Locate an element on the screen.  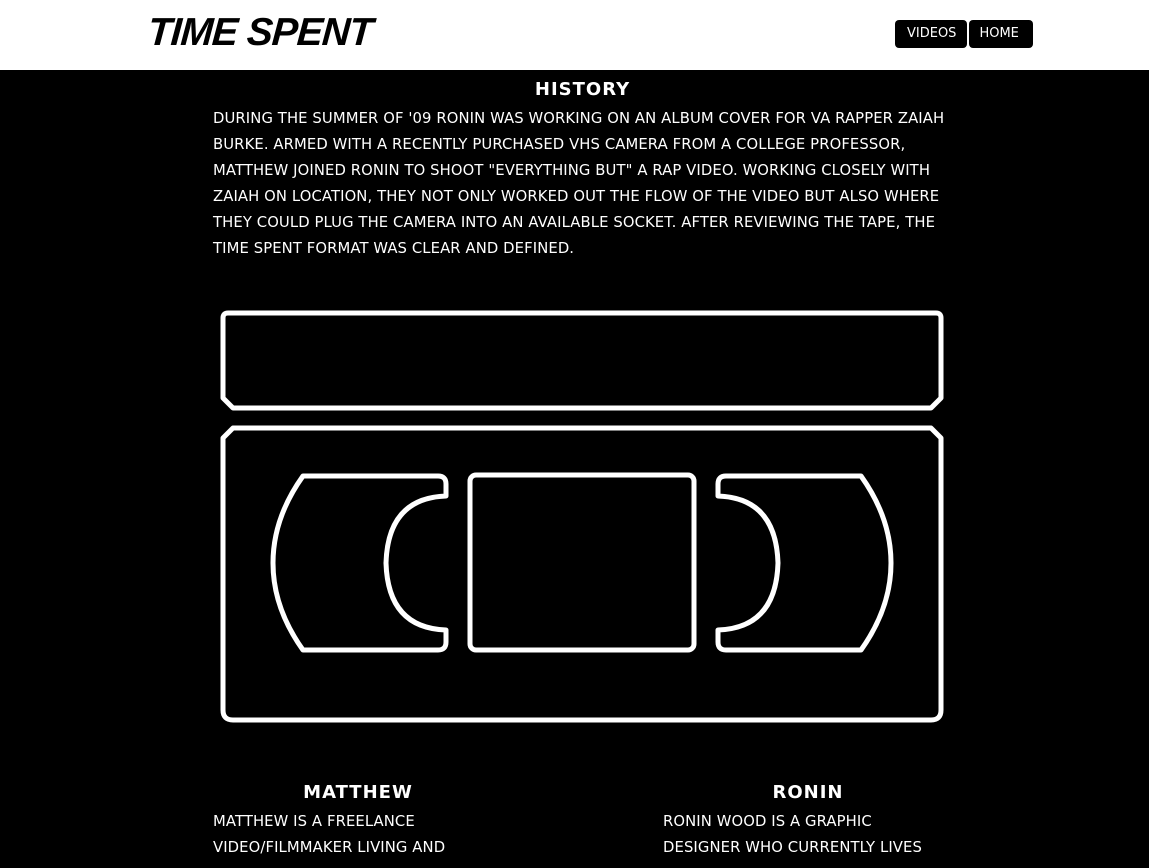
bio-ronin-name: RONIN is located at coordinates (808, 792).